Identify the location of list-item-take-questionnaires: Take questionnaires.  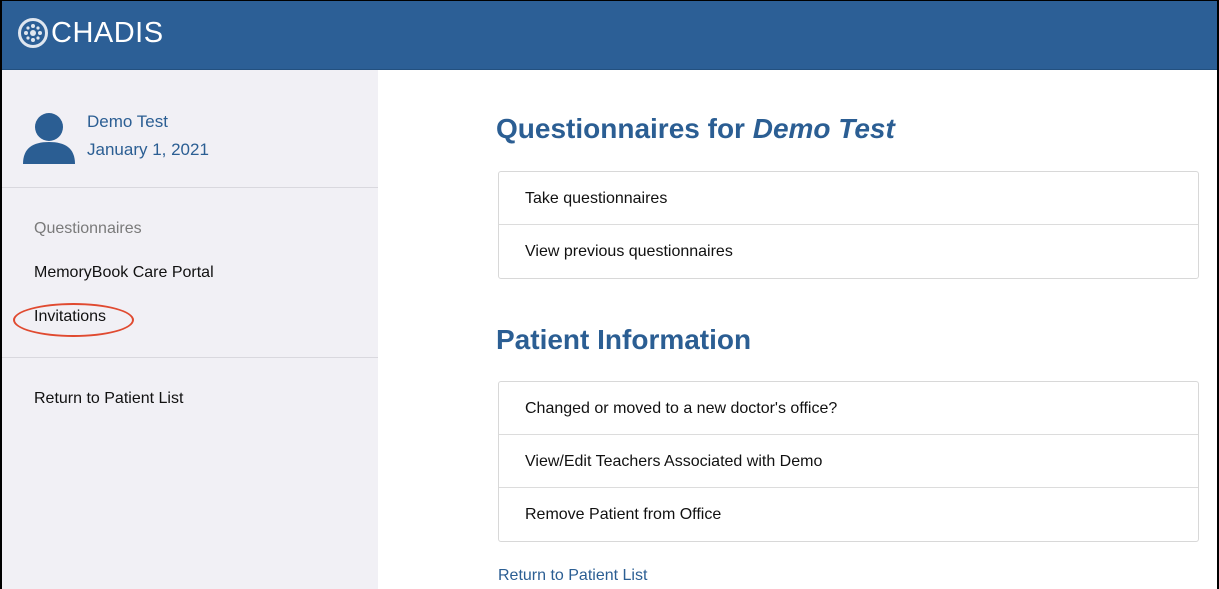
(848, 198).